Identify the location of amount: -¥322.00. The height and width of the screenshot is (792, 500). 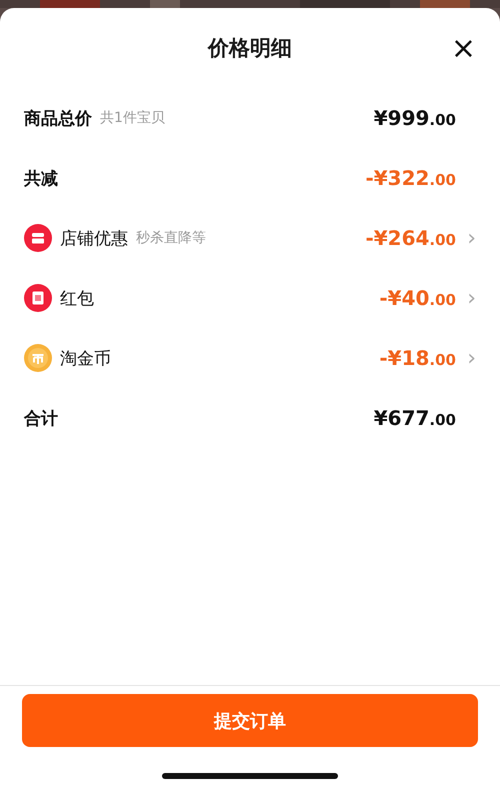
(410, 178).